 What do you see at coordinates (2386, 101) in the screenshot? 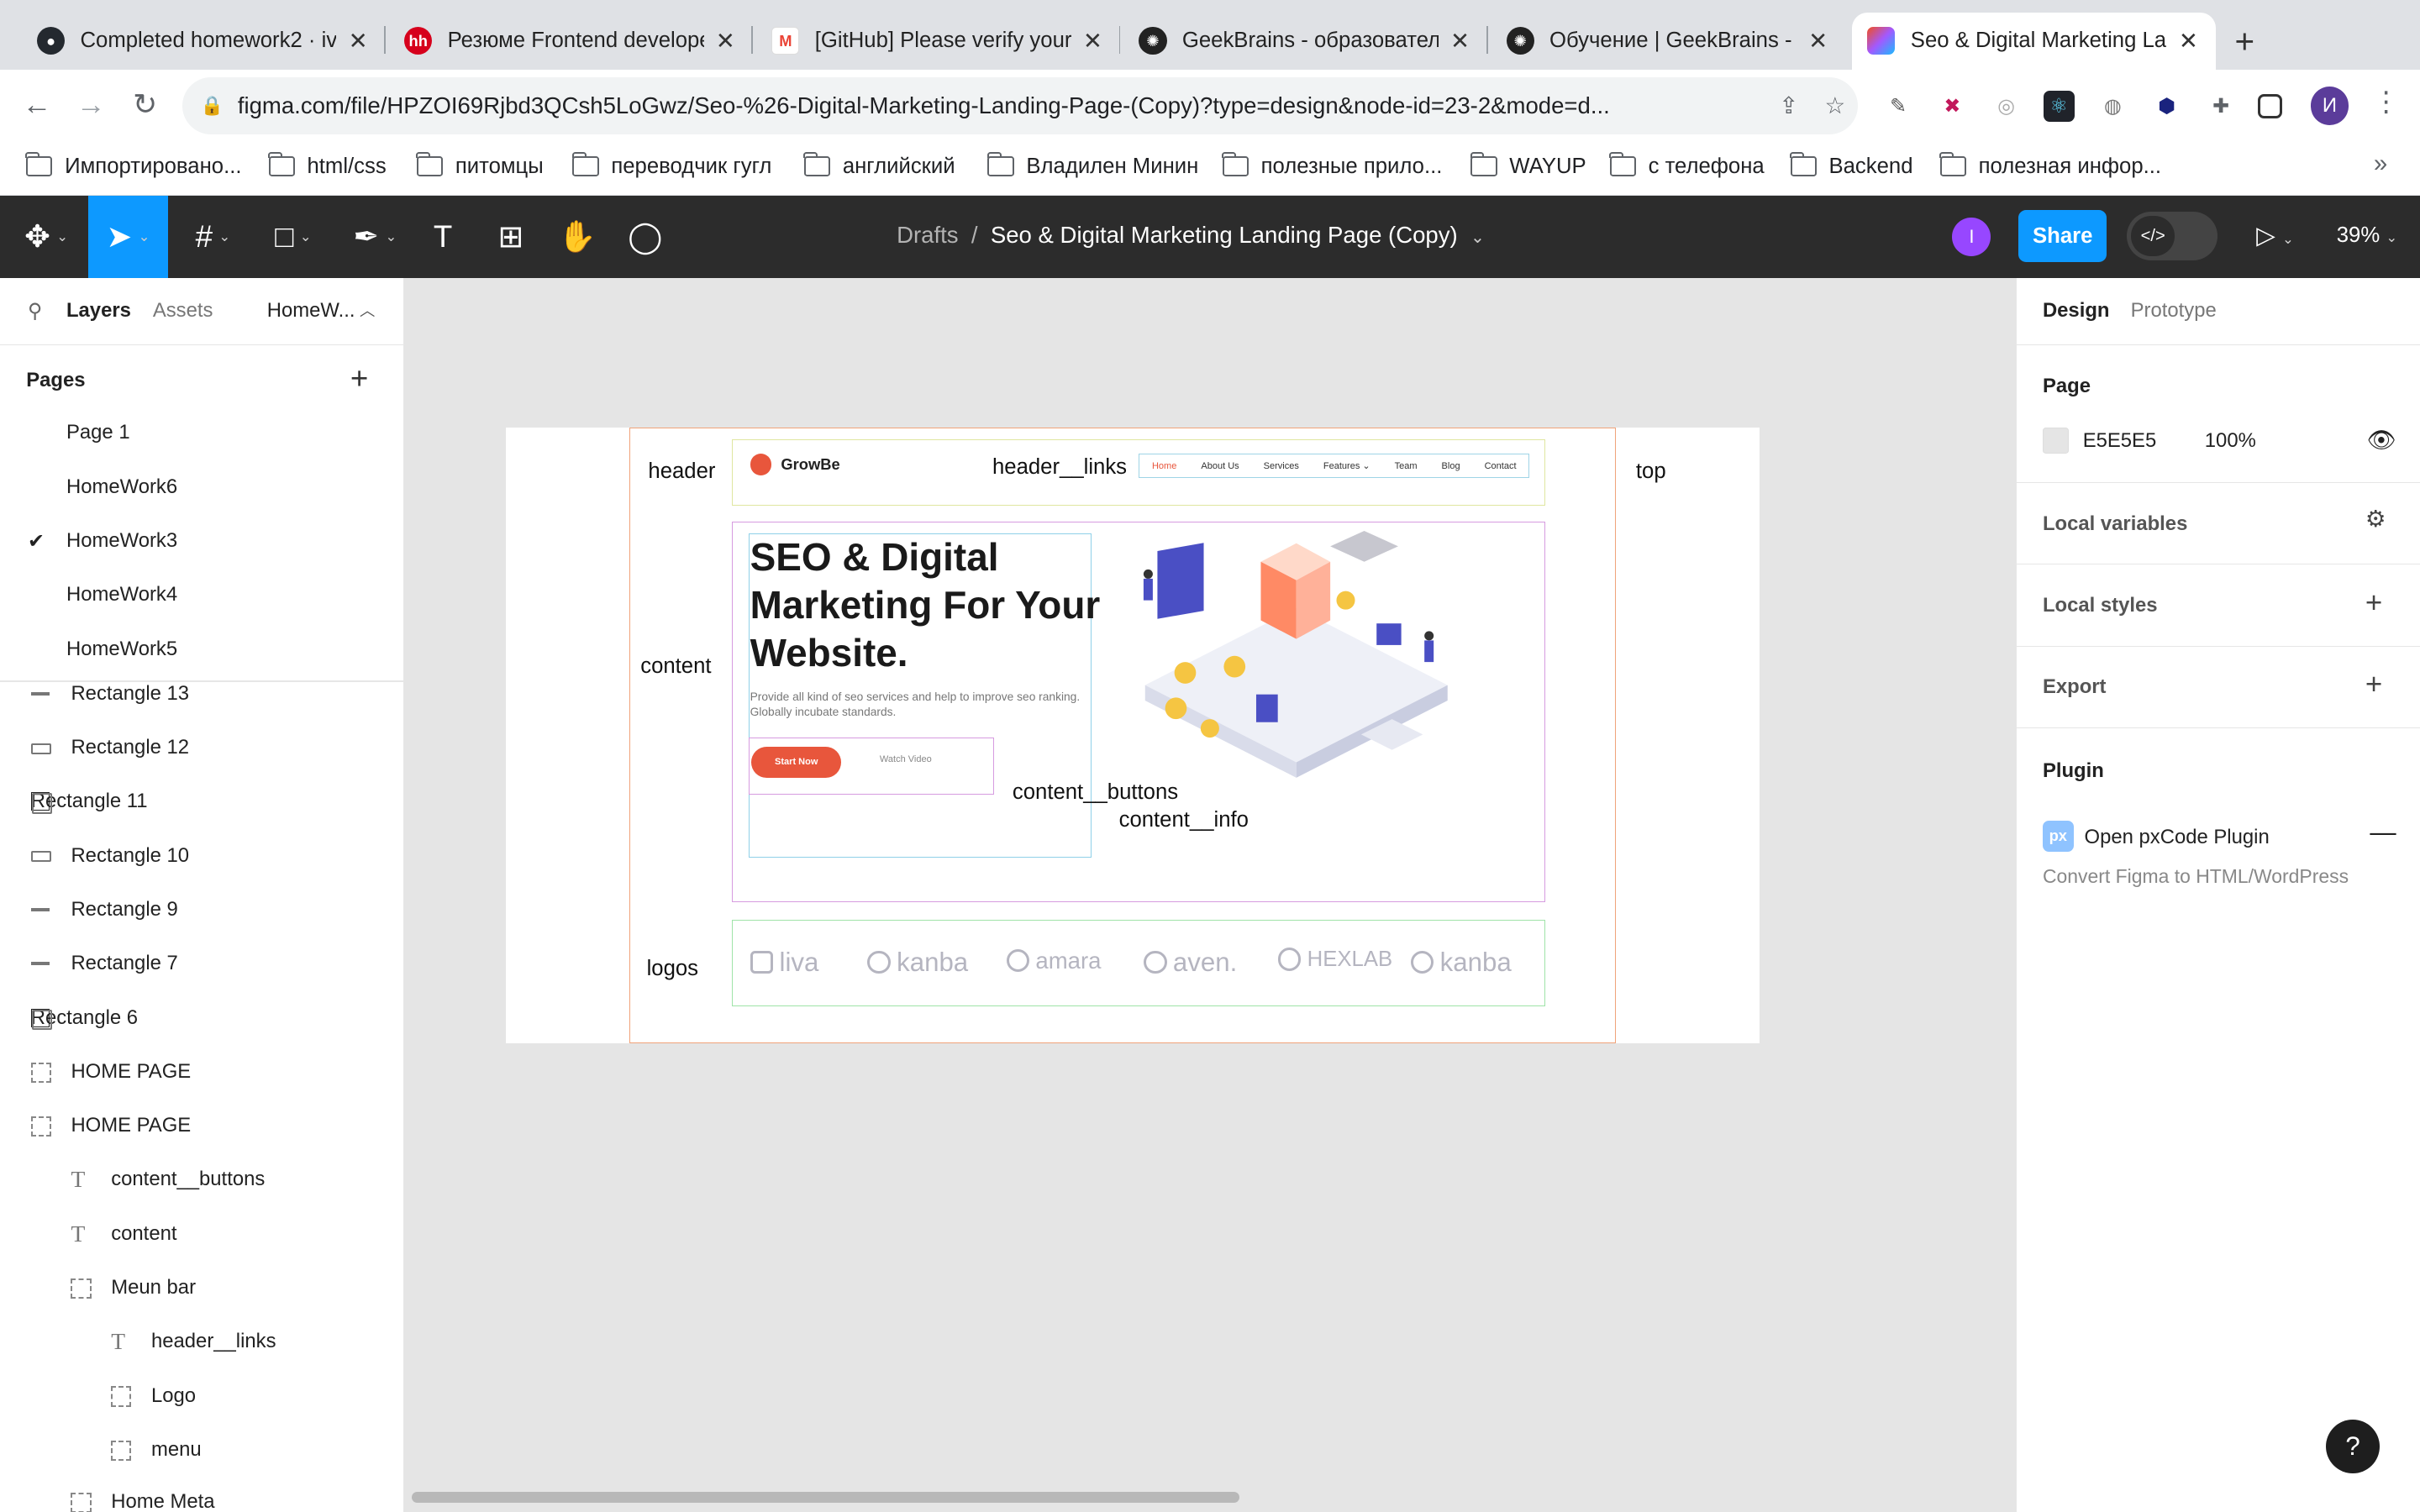
I see `browser-menu-icon: ⋮` at bounding box center [2386, 101].